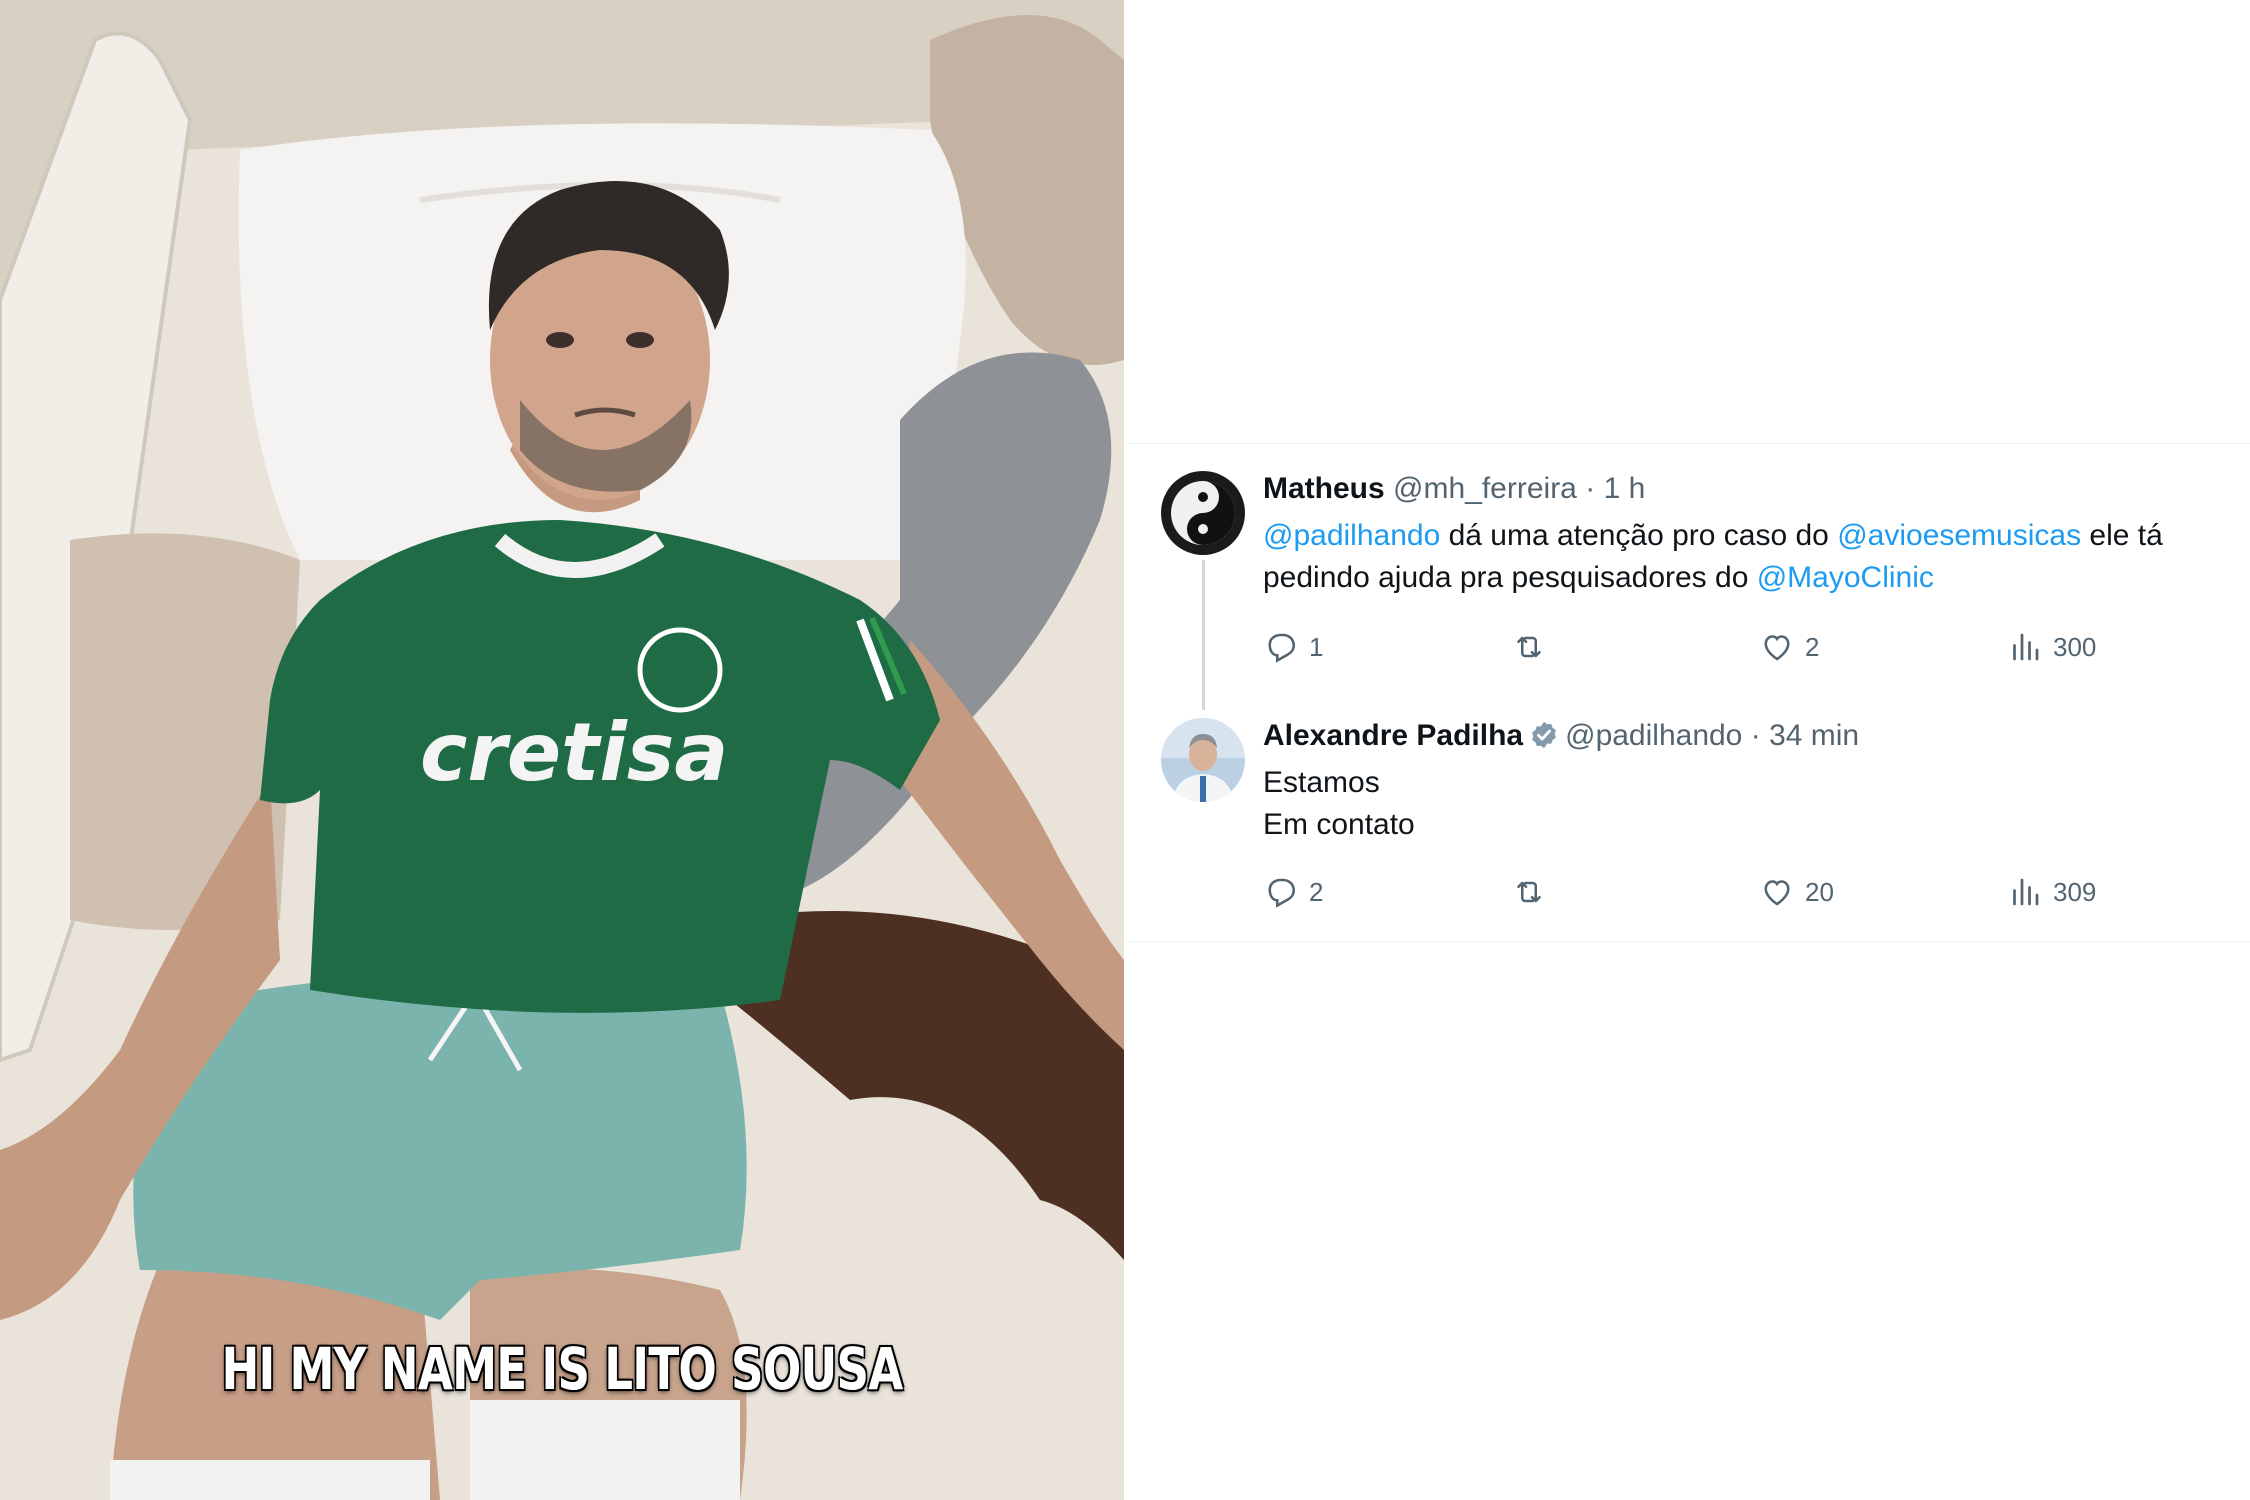  What do you see at coordinates (2051, 647) in the screenshot?
I see `views-button: 300` at bounding box center [2051, 647].